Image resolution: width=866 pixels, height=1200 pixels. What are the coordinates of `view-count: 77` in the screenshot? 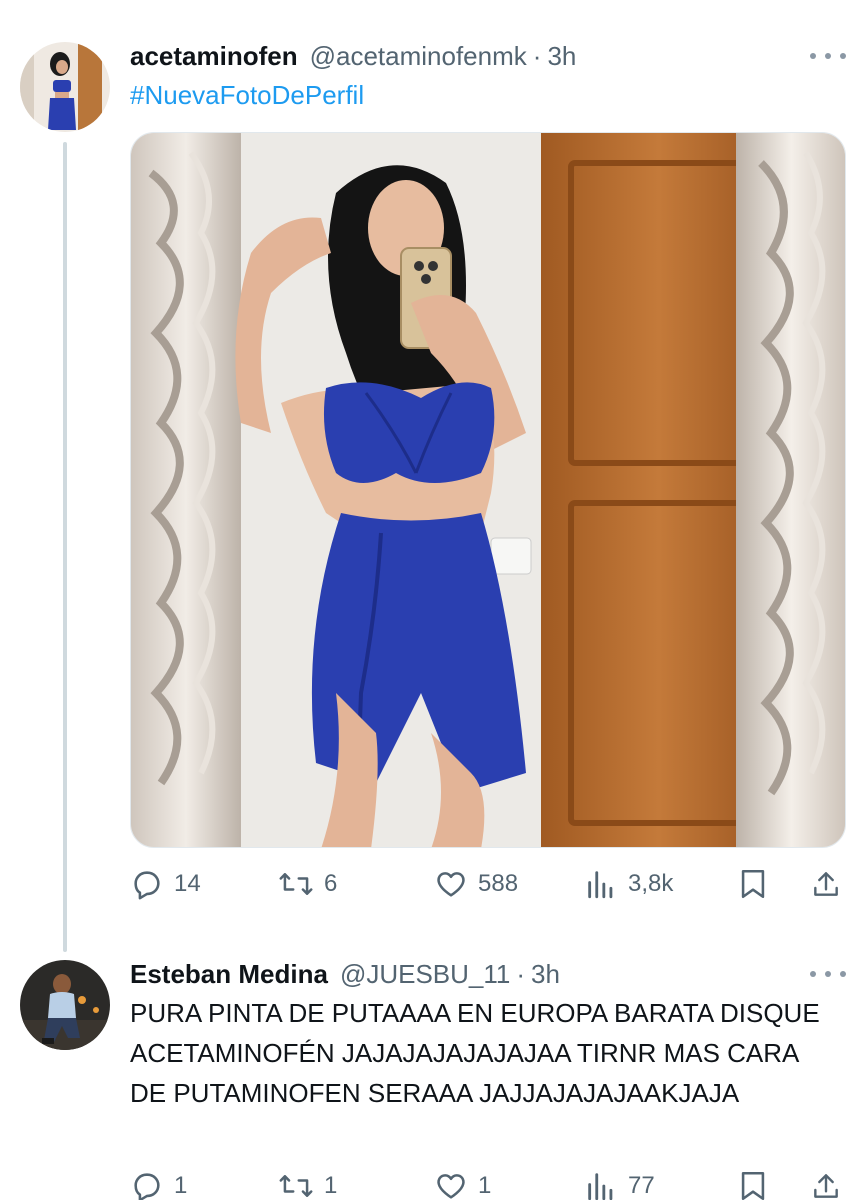 It's located at (641, 1185).